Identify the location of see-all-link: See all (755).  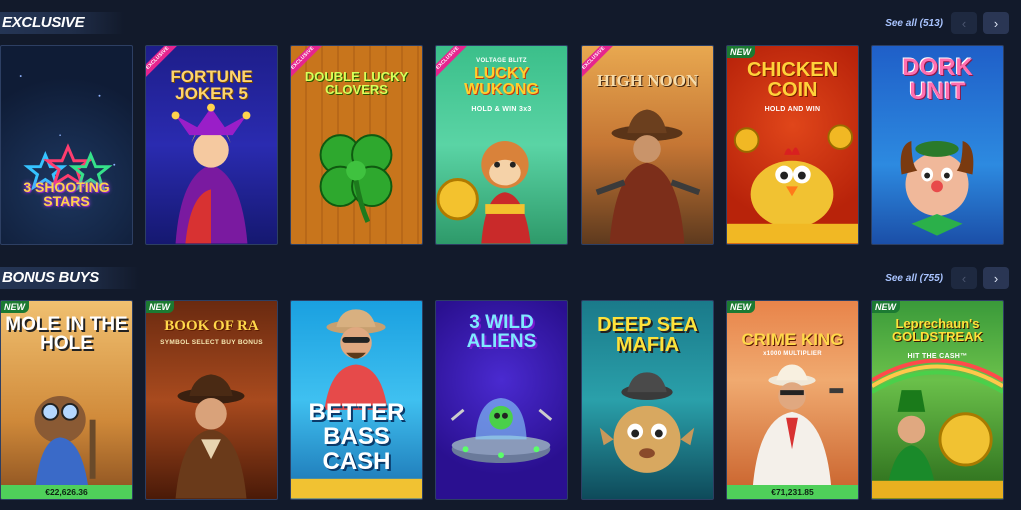
(914, 278).